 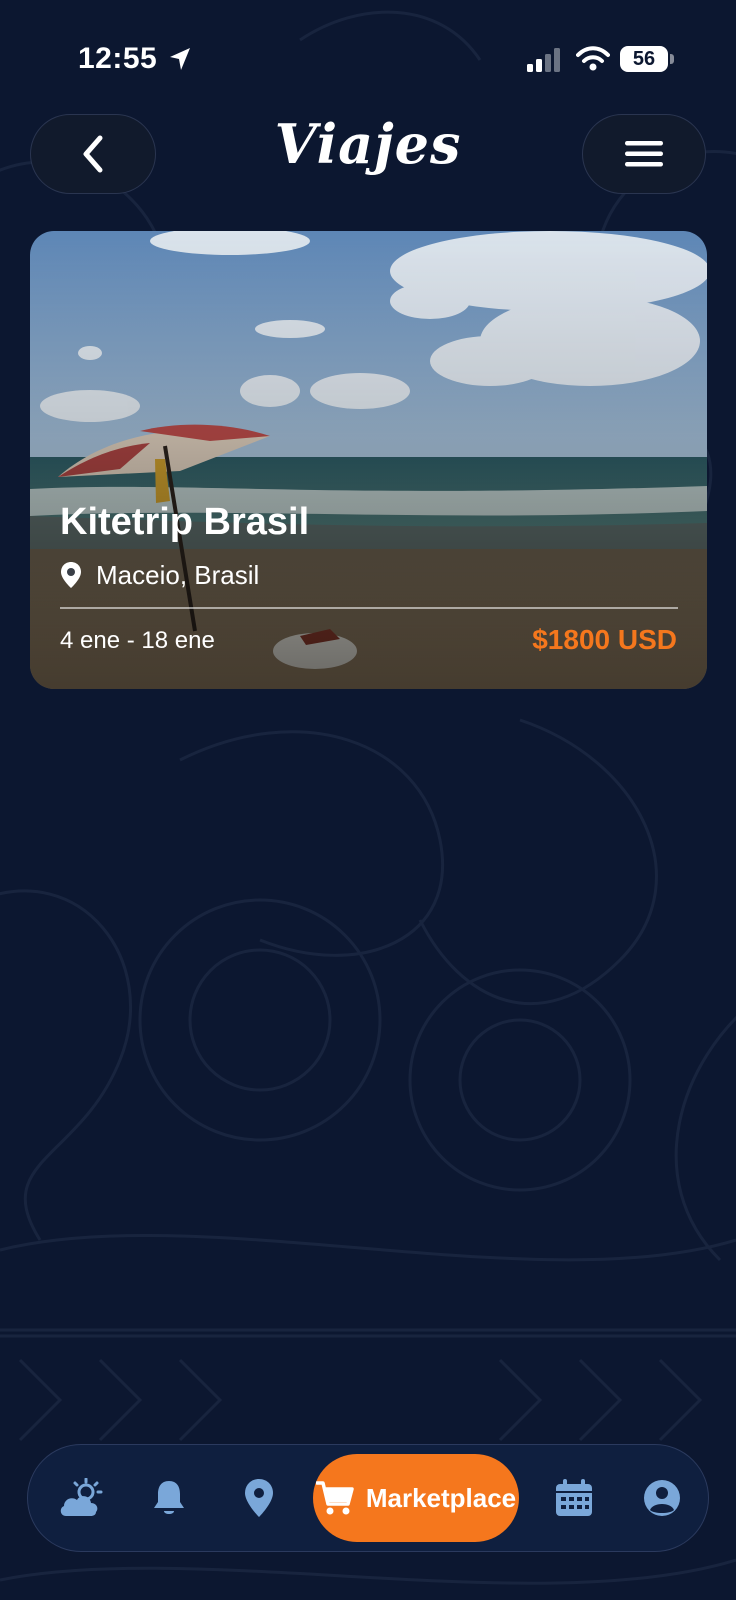 What do you see at coordinates (672, 59) in the screenshot?
I see `battery-tip` at bounding box center [672, 59].